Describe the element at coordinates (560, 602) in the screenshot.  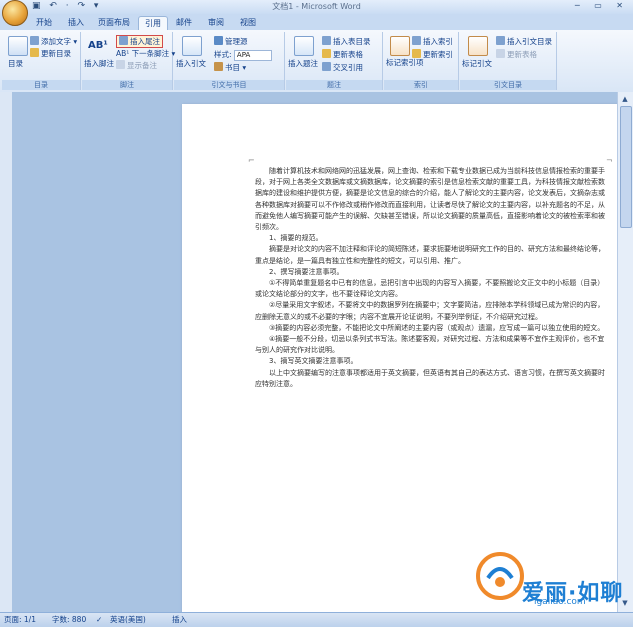
I see `watermark-url: igaliao.com` at that location.